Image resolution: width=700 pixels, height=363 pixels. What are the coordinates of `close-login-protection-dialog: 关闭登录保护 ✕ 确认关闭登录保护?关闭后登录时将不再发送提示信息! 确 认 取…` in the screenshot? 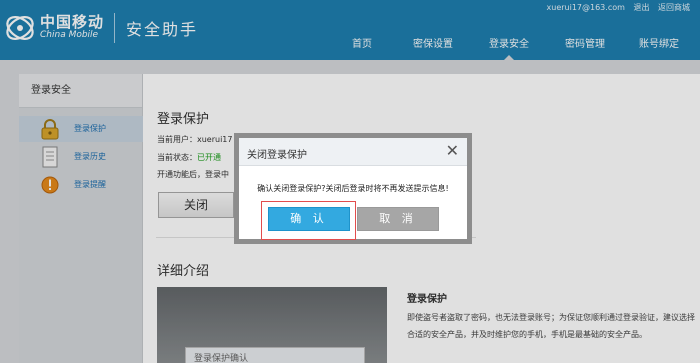 It's located at (353, 188).